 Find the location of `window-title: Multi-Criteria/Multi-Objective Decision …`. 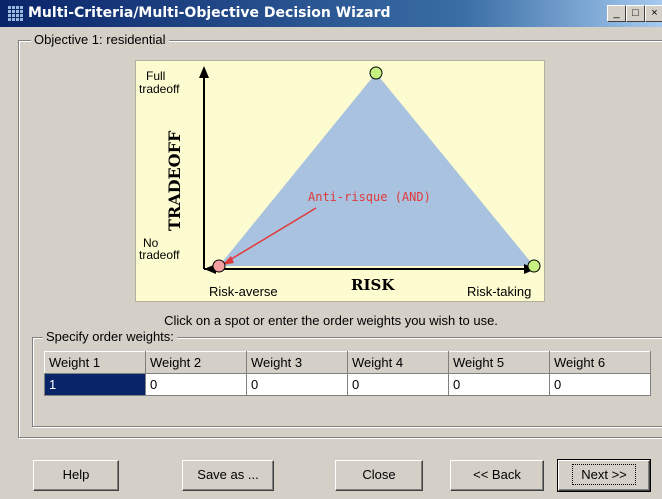

window-title: Multi-Criteria/Multi-Objective Decision … is located at coordinates (209, 13).